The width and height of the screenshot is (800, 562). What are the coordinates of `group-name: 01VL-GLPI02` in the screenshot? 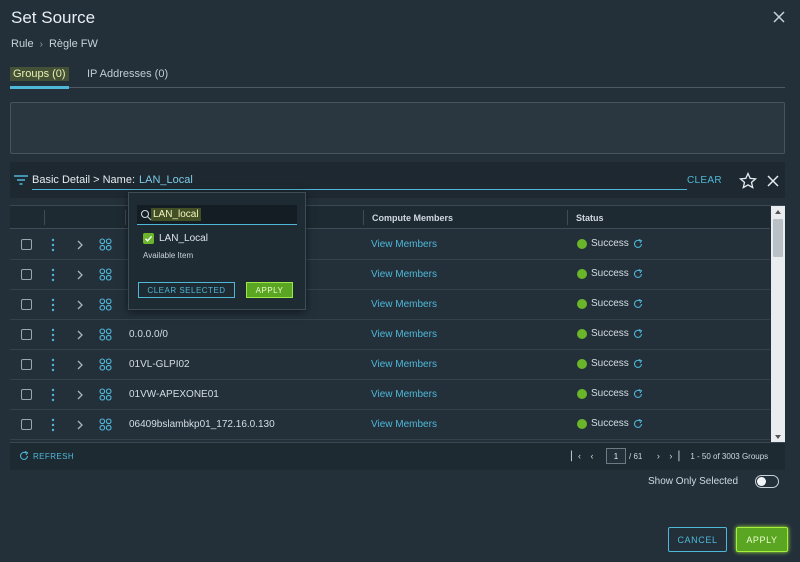 It's located at (159, 364).